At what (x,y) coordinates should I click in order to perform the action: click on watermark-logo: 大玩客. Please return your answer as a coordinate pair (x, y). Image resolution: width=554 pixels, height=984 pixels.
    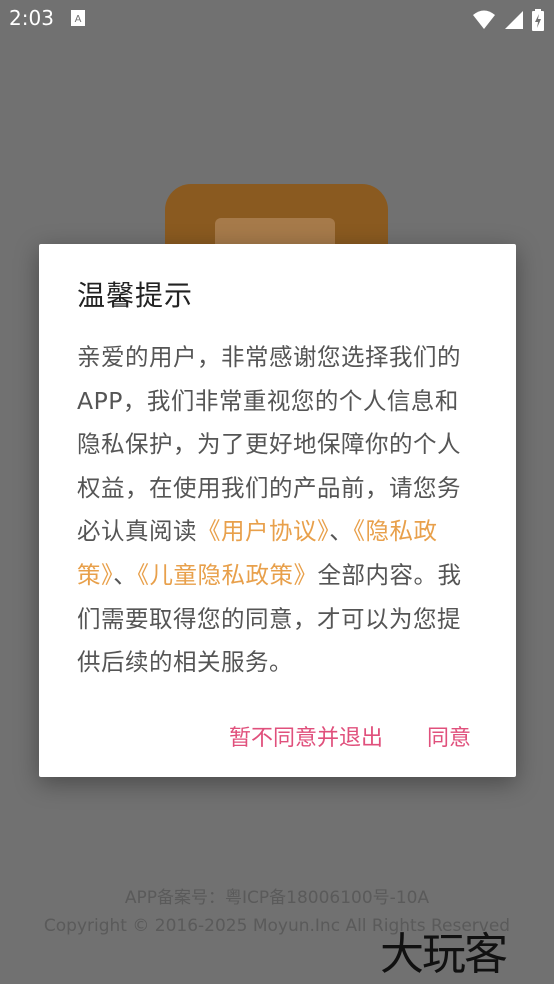
    Looking at the image, I should click on (444, 954).